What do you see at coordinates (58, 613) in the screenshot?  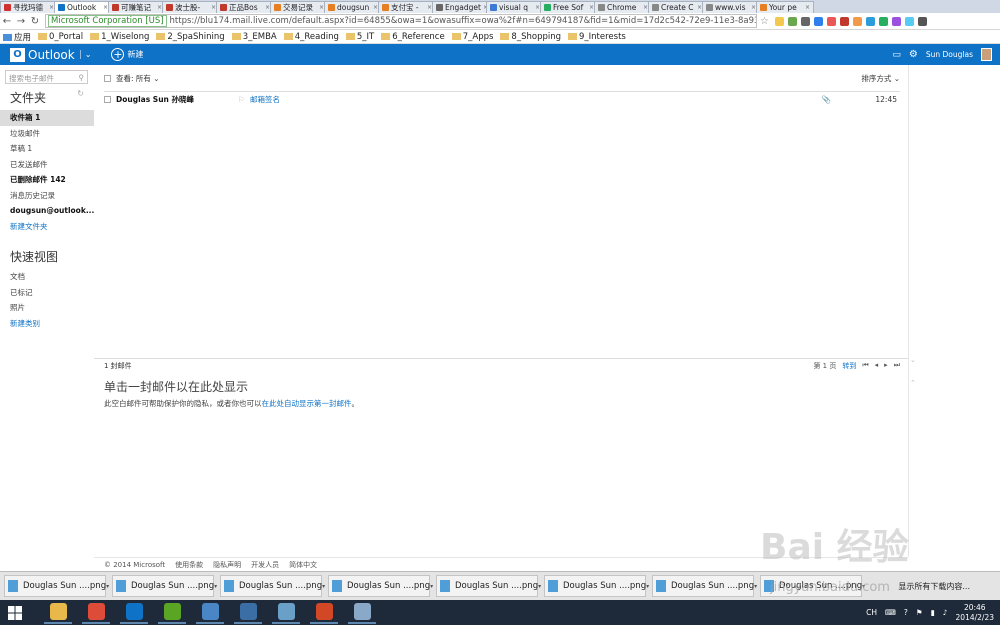 I see `file-explorer-taskbar-button` at bounding box center [58, 613].